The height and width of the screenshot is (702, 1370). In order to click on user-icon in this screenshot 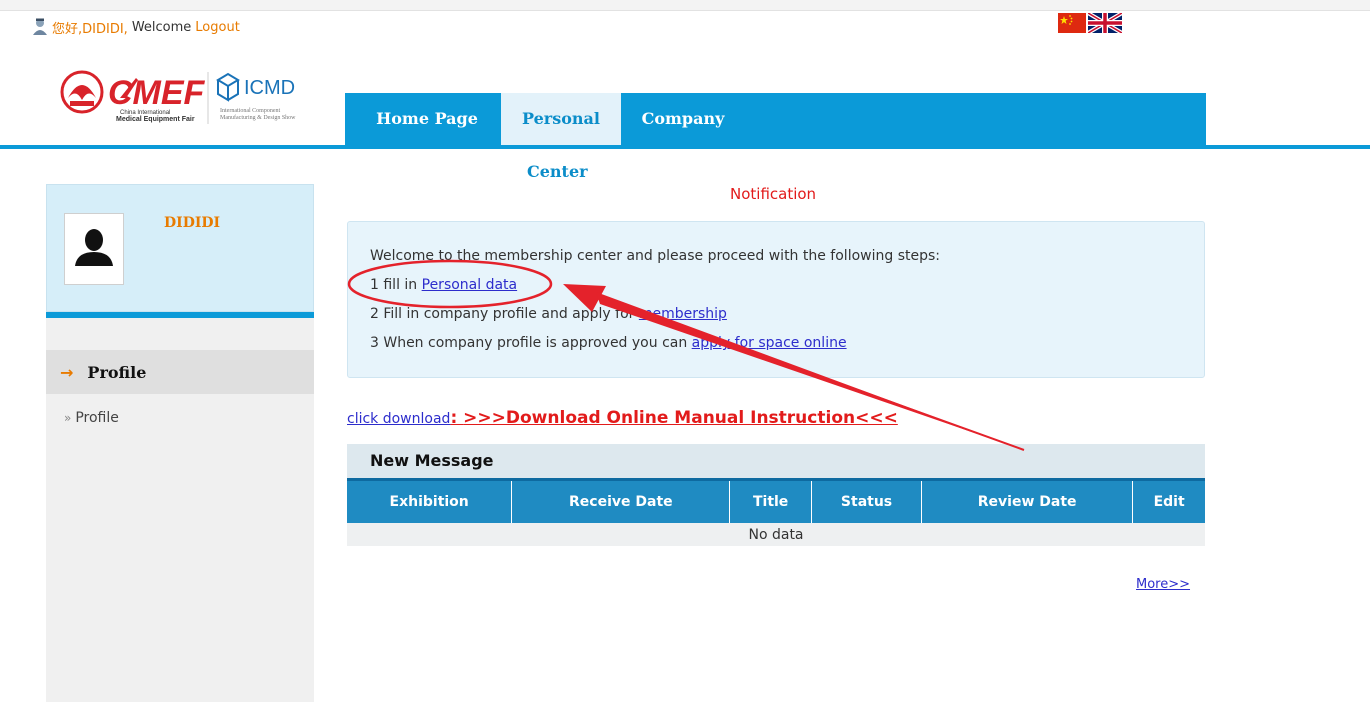, I will do `click(40, 26)`.